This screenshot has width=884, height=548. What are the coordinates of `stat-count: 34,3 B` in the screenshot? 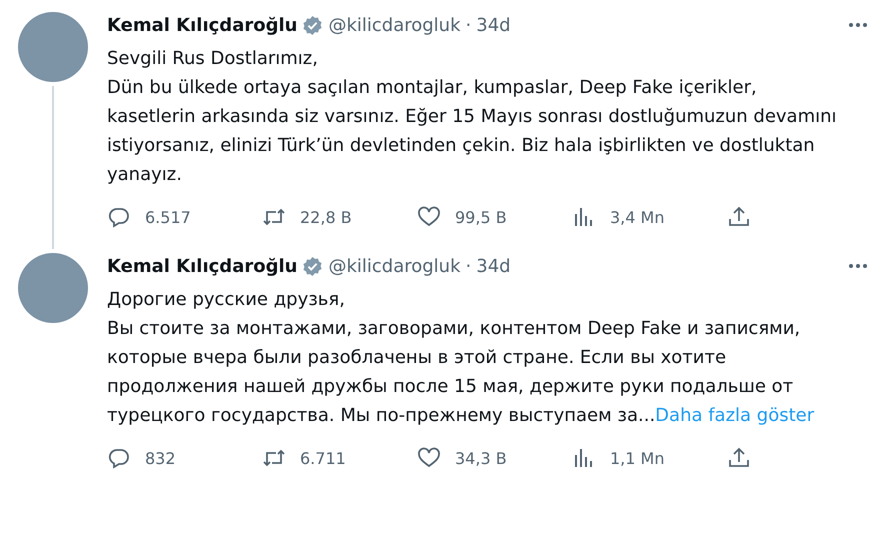 It's located at (481, 458).